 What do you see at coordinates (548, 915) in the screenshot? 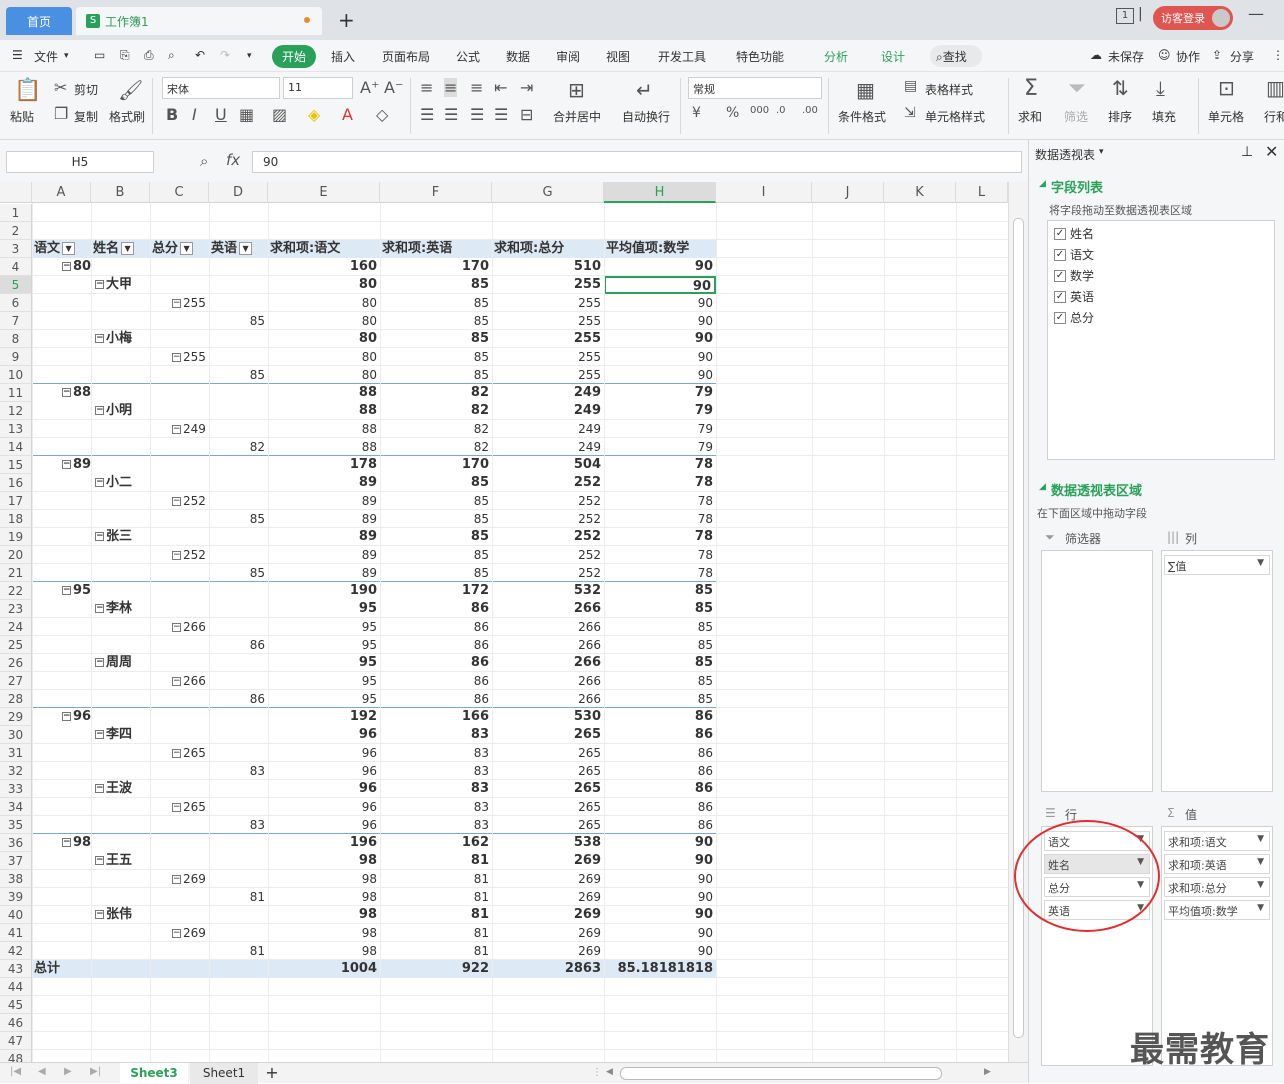
I see `value-cell: 269` at bounding box center [548, 915].